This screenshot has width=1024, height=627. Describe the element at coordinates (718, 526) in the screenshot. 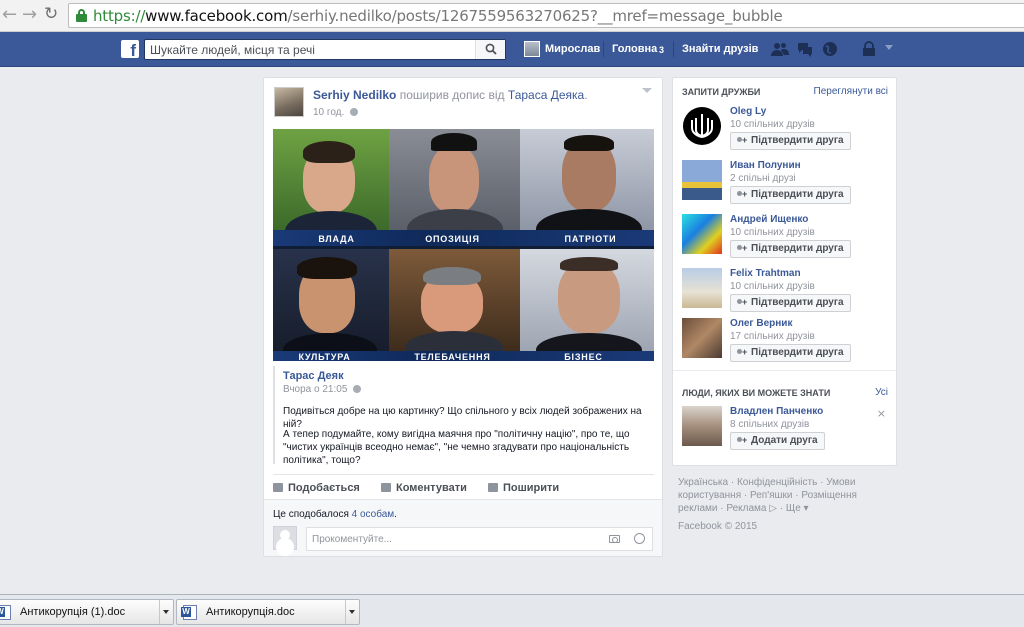

I see `copyright: Facebook © 2015` at that location.